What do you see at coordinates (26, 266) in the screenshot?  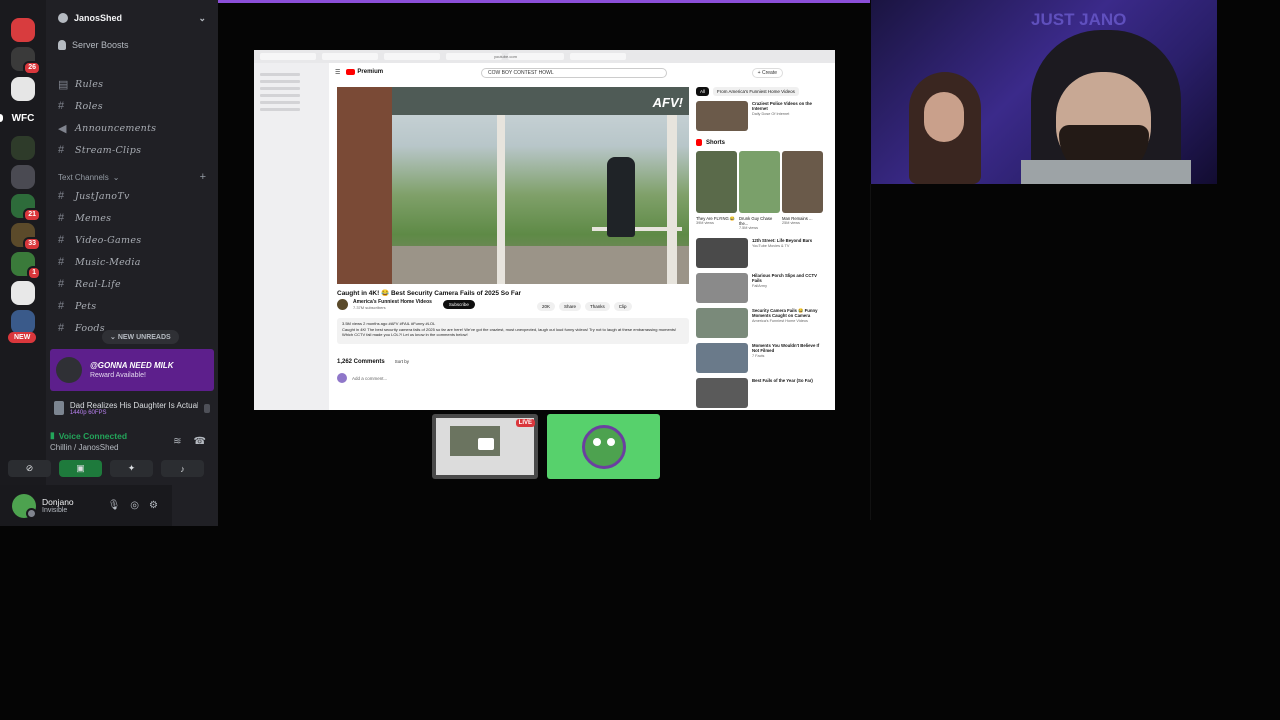 I see `server-icon-9: 1` at bounding box center [26, 266].